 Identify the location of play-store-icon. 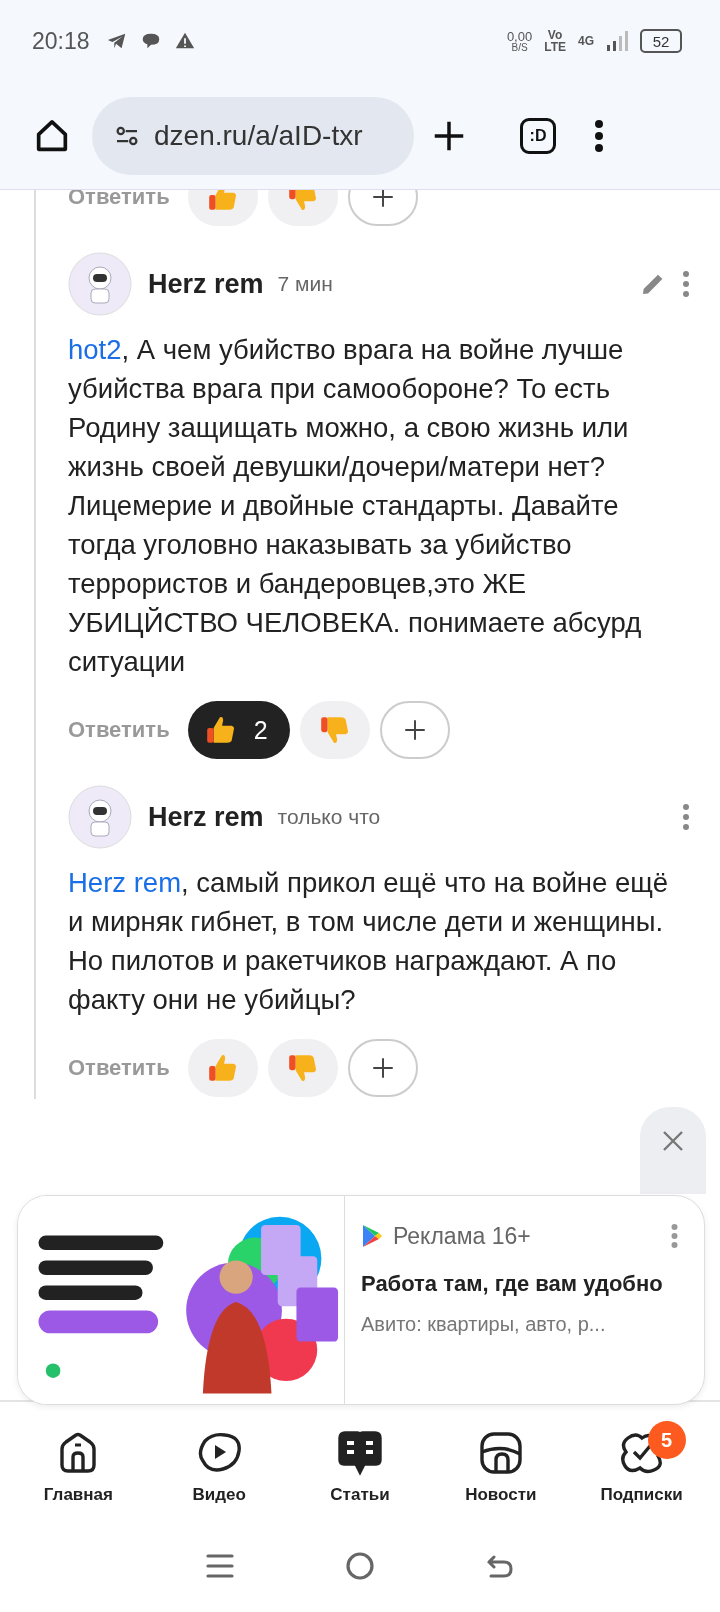
(372, 1236).